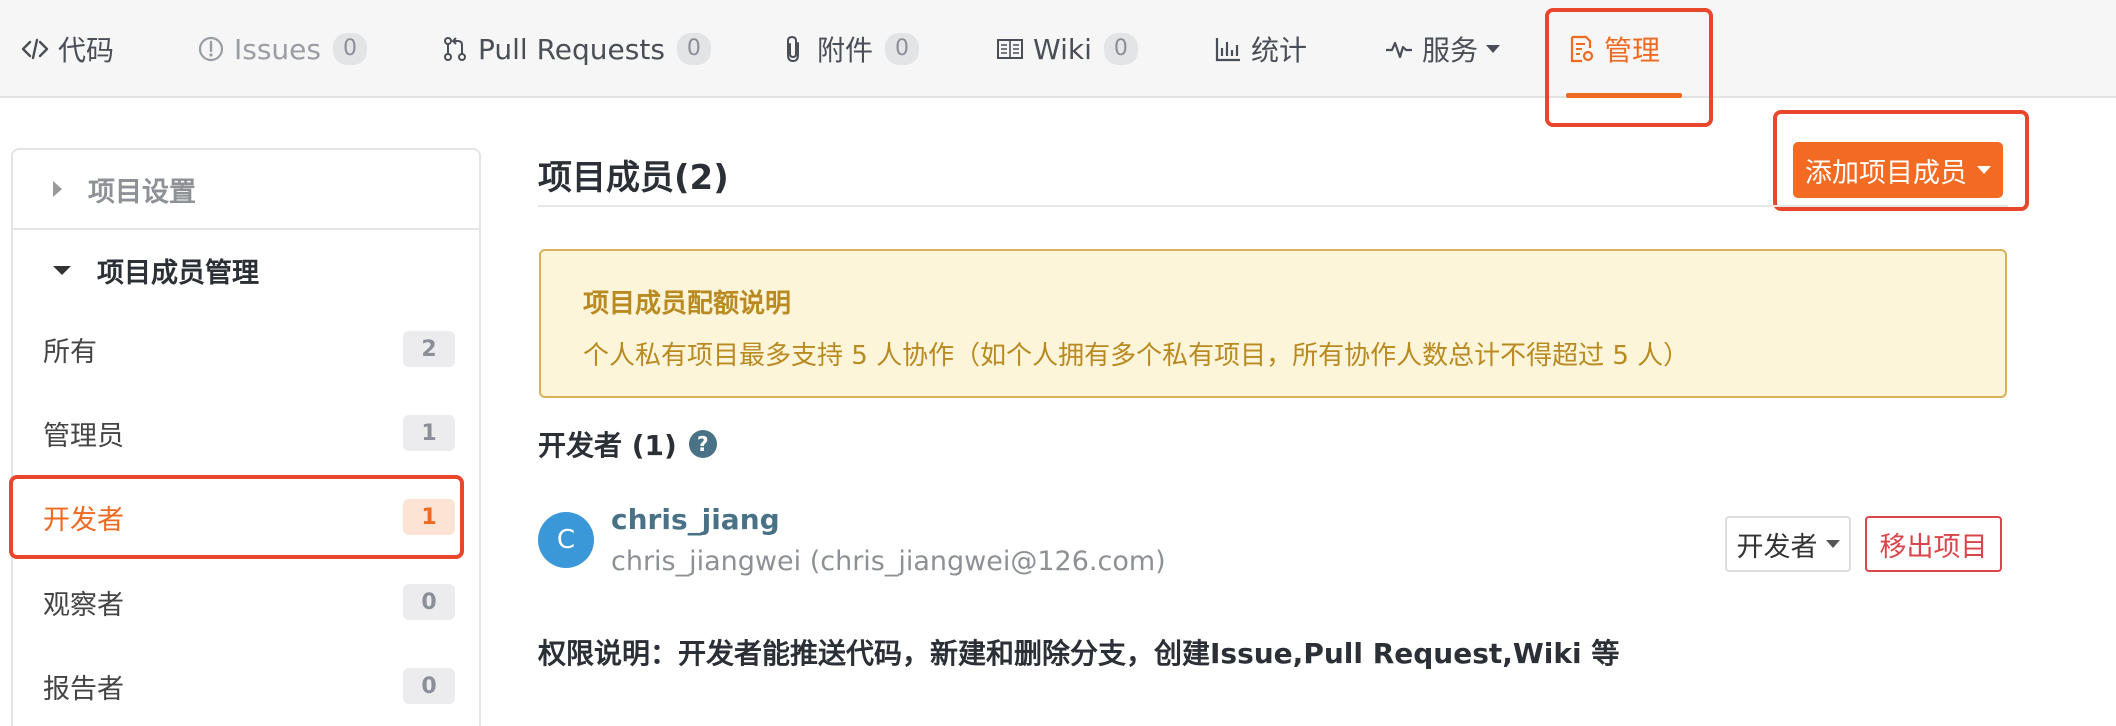  I want to click on sidebar-item-observers: 观察者 0, so click(246, 602).